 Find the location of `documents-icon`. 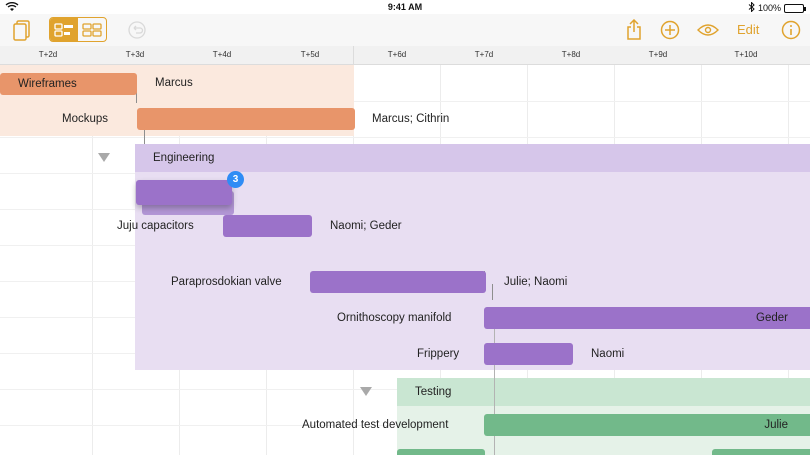

documents-icon is located at coordinates (22, 30).